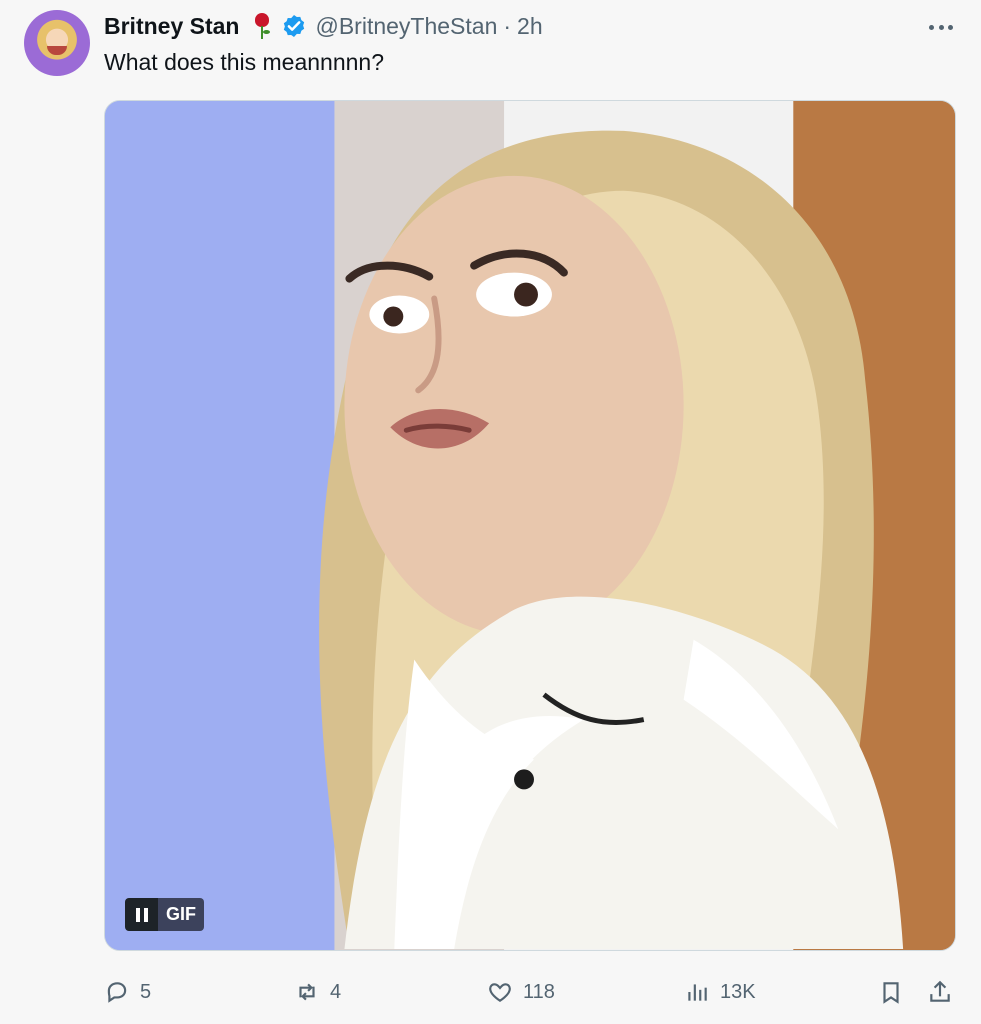  Describe the element at coordinates (244, 62) in the screenshot. I see `tweet-text: What does this meannnnn?` at that location.